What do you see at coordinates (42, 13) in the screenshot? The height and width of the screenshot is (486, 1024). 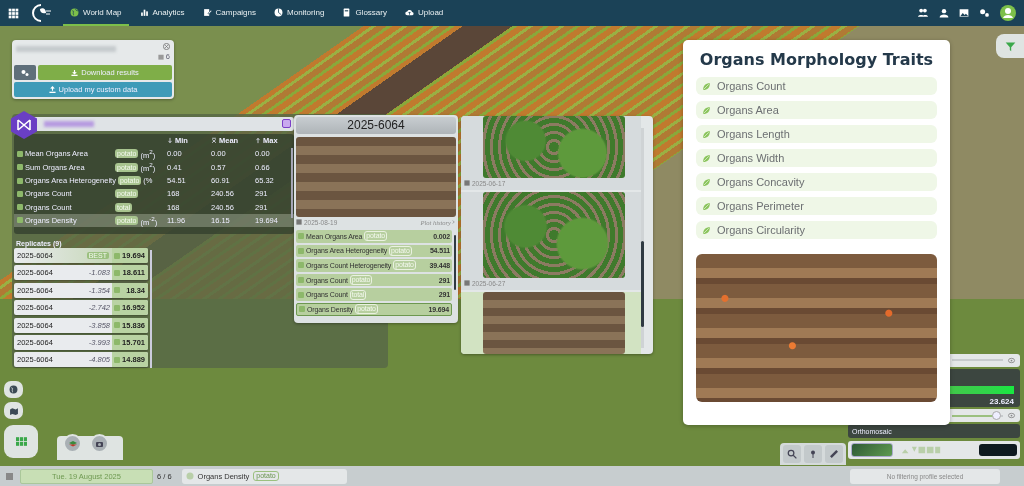 I see `leaf-logo-icon` at bounding box center [42, 13].